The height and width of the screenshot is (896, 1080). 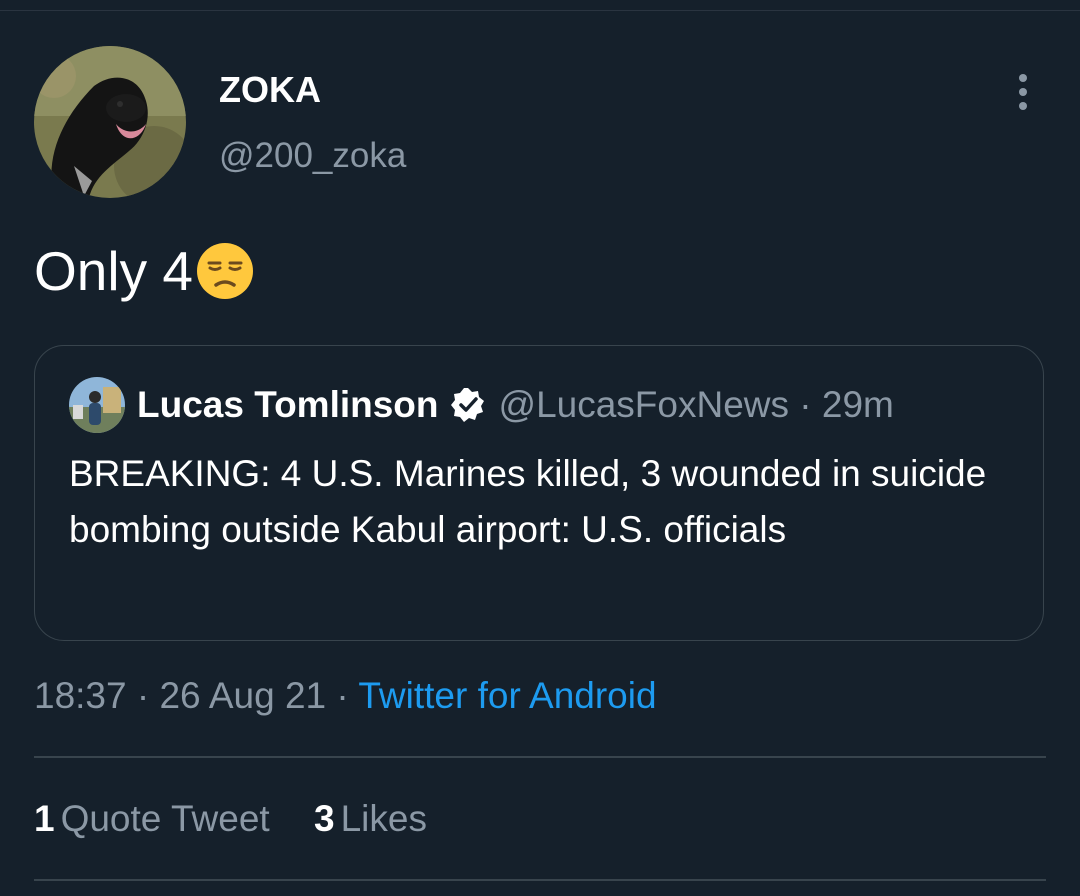 What do you see at coordinates (468, 405) in the screenshot?
I see `verified-badge-icon` at bounding box center [468, 405].